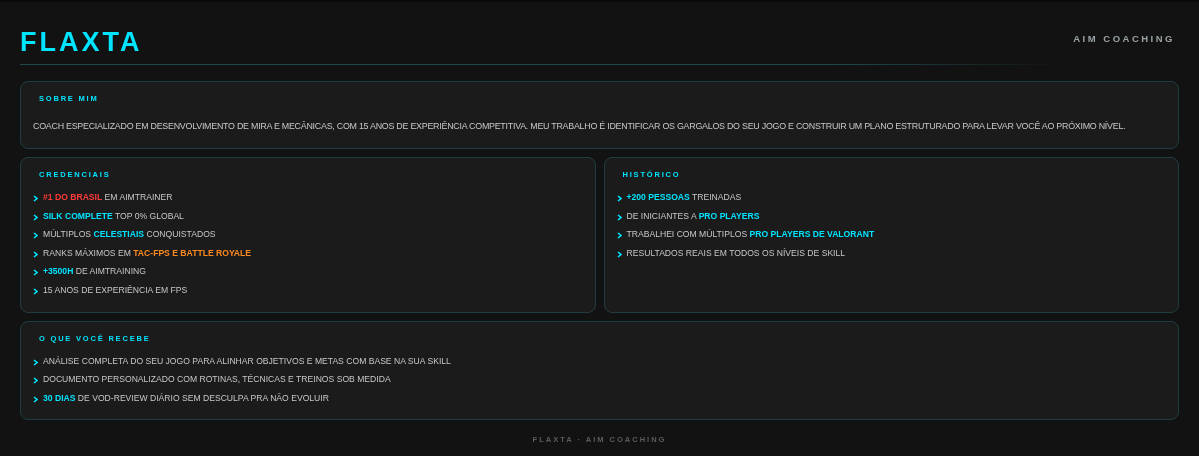 The height and width of the screenshot is (456, 1199). Describe the element at coordinates (129, 235) in the screenshot. I see `list-item-text: MÚLTIPLOS CELESTIAIS CONQUISTADOS` at that location.